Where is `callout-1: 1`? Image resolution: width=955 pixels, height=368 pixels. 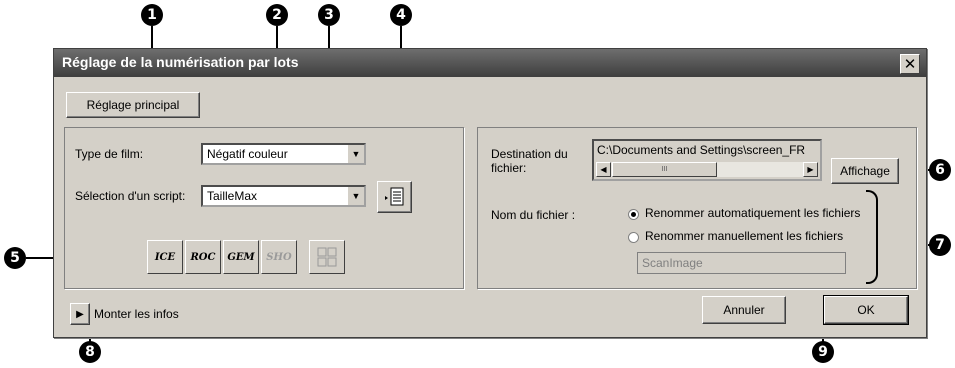
callout-1: 1 is located at coordinates (152, 15).